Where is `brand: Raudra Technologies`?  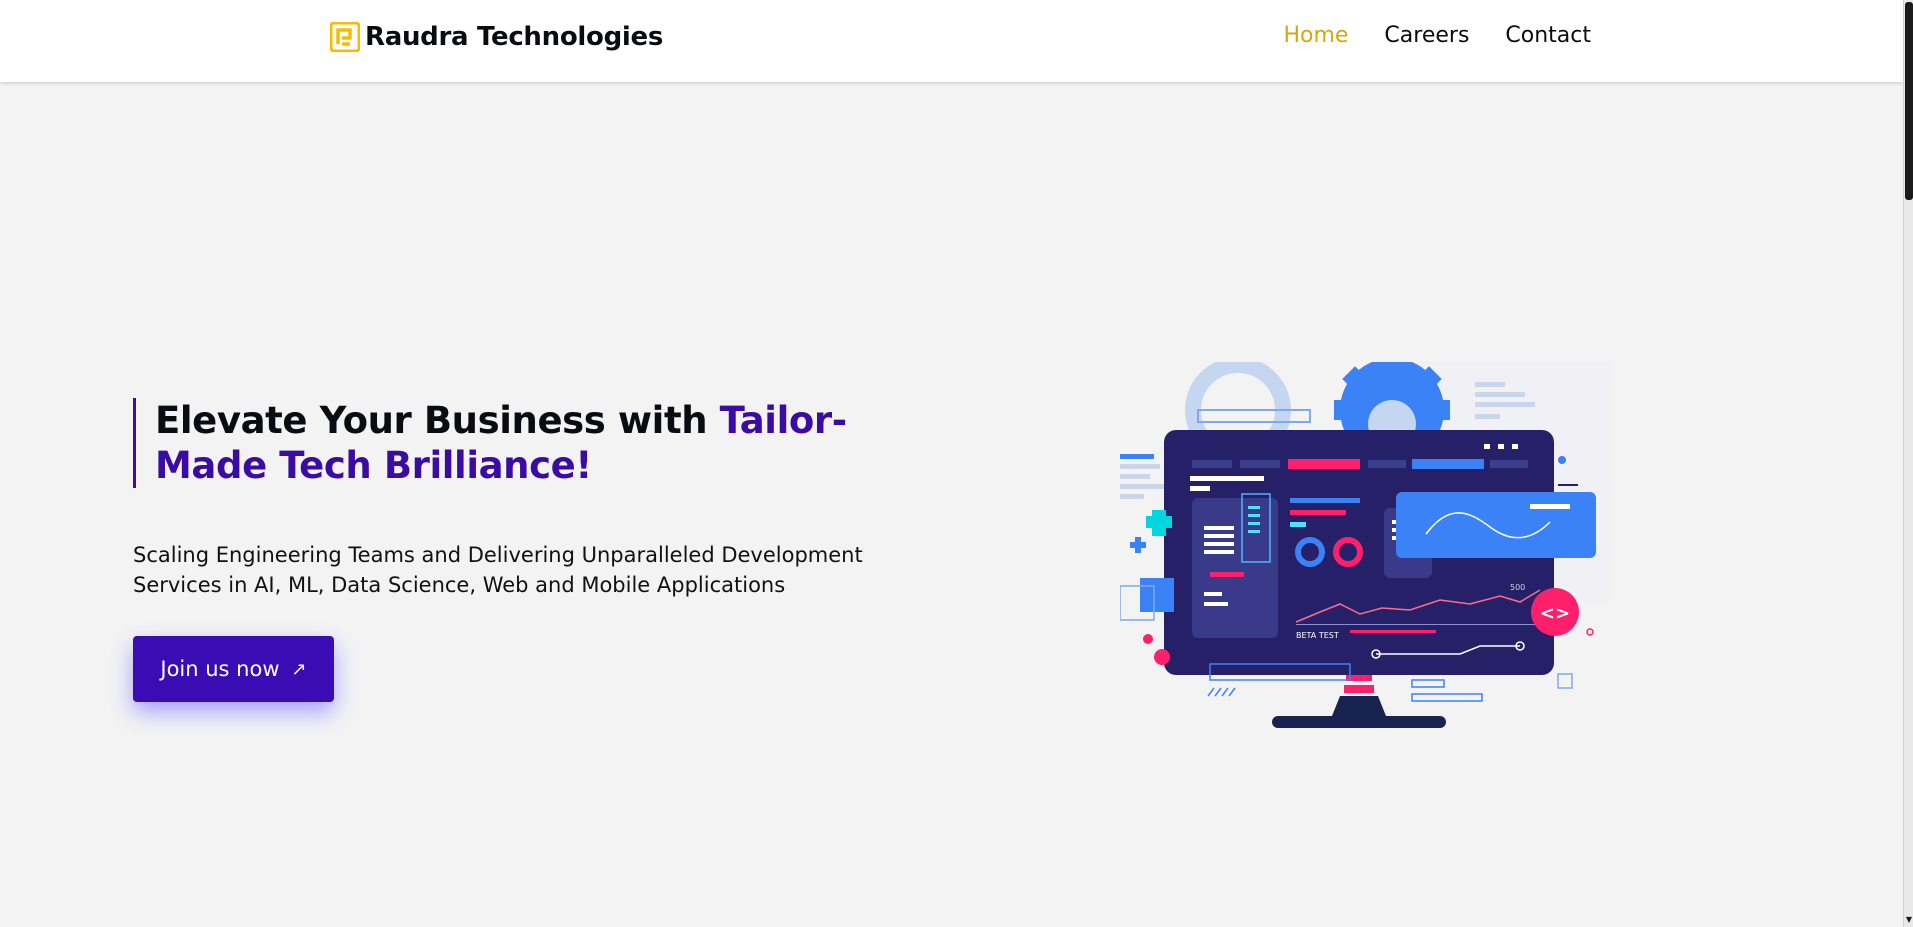 brand: Raudra Technologies is located at coordinates (496, 37).